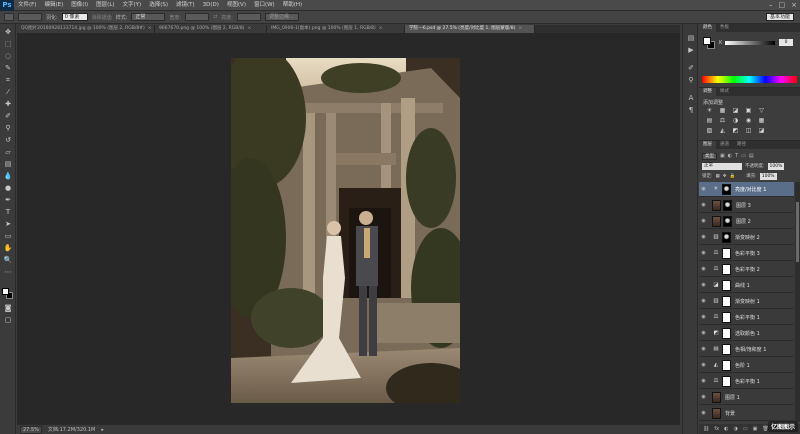 The image size is (800, 434). I want to click on layer-row: ◉ ◩ 选取颜色 1, so click(746, 333).